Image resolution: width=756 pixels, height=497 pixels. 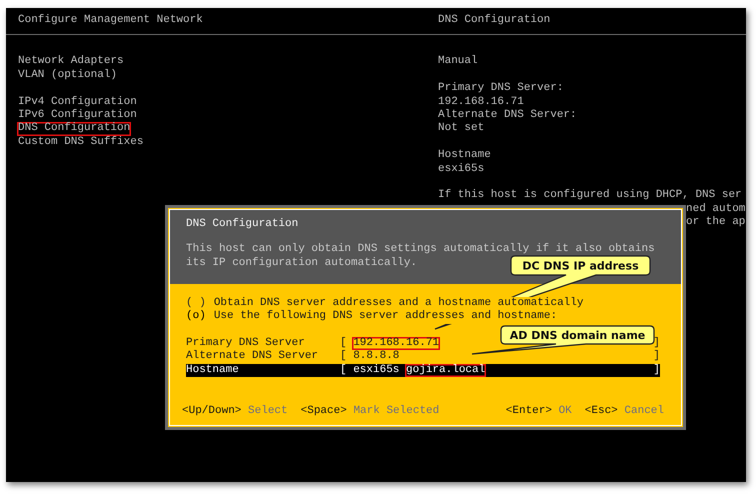 I want to click on menu-item: VLAN (optional), so click(x=68, y=75).